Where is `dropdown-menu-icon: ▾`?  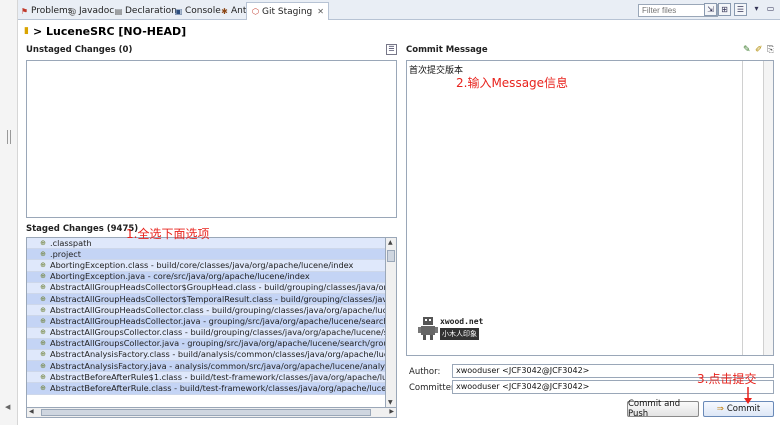 dropdown-menu-icon: ▾ is located at coordinates (756, 9).